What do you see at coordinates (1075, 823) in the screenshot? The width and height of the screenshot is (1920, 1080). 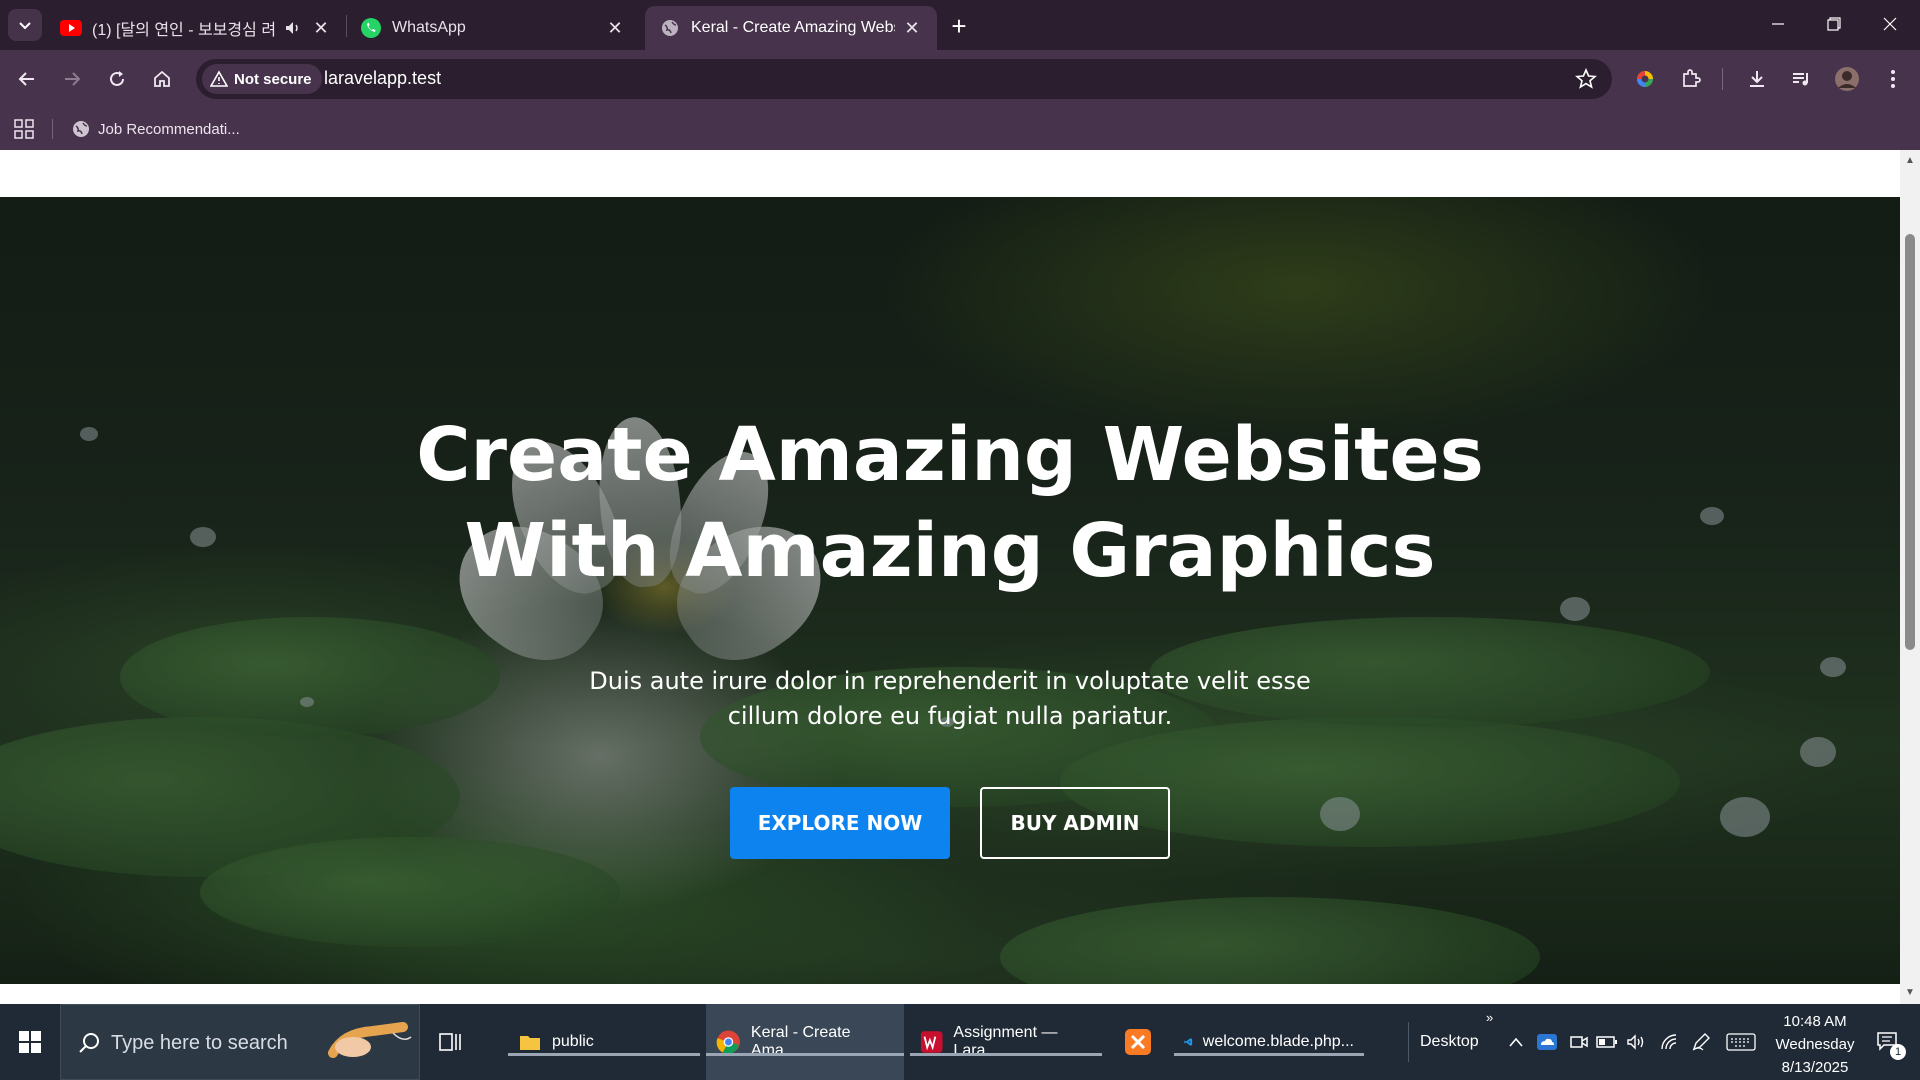 I see `buy-admin-button: BUY ADMIN` at bounding box center [1075, 823].